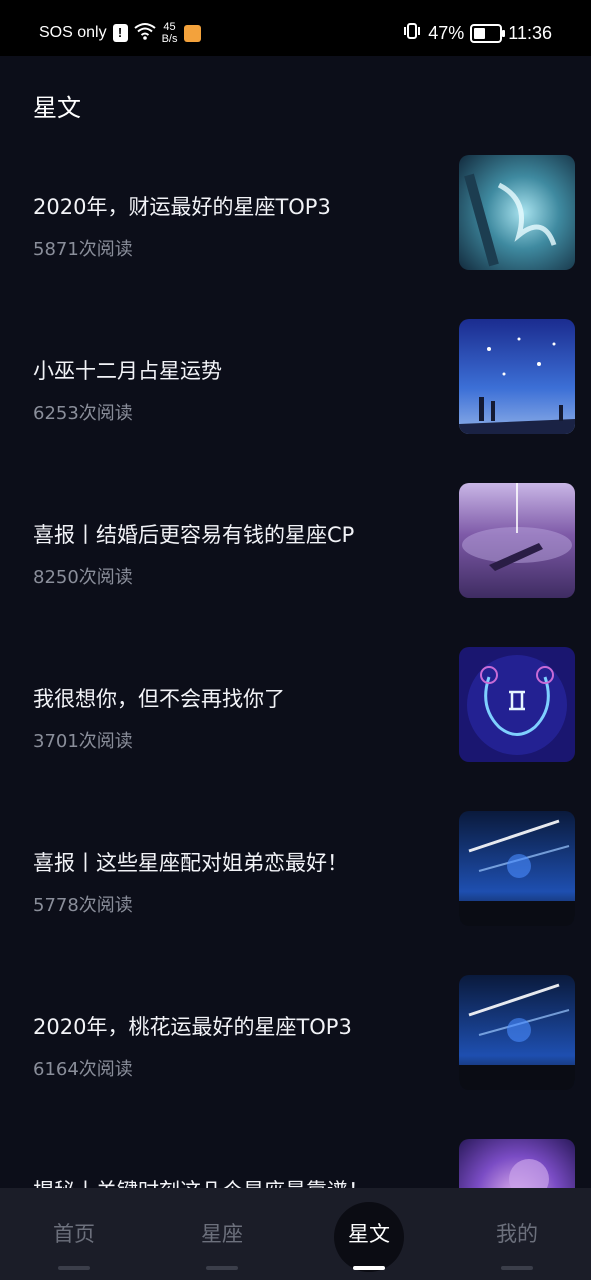 The image size is (591, 1280). I want to click on tab-label: 我的, so click(517, 1234).